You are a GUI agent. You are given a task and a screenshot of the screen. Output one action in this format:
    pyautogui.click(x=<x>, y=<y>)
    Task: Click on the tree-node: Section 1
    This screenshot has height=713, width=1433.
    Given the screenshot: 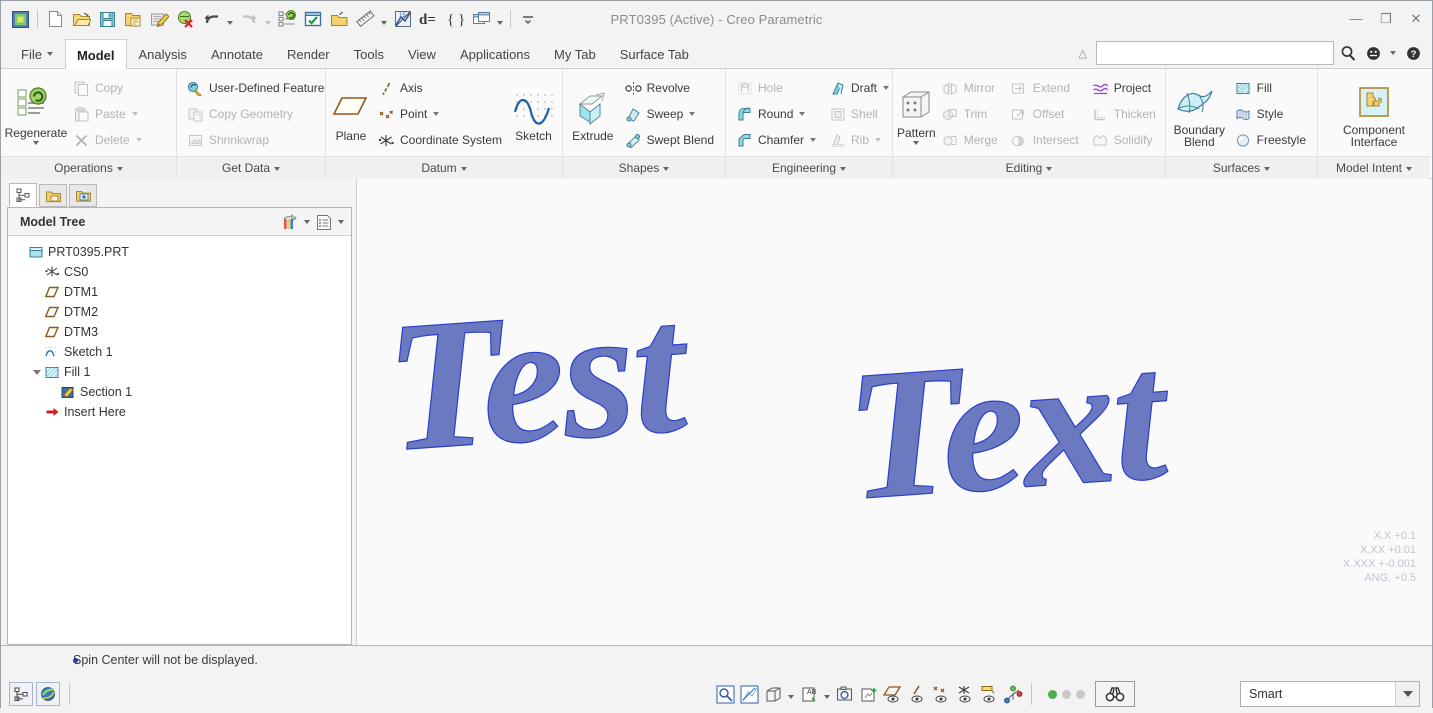 What is the action you would take?
    pyautogui.click(x=182, y=392)
    